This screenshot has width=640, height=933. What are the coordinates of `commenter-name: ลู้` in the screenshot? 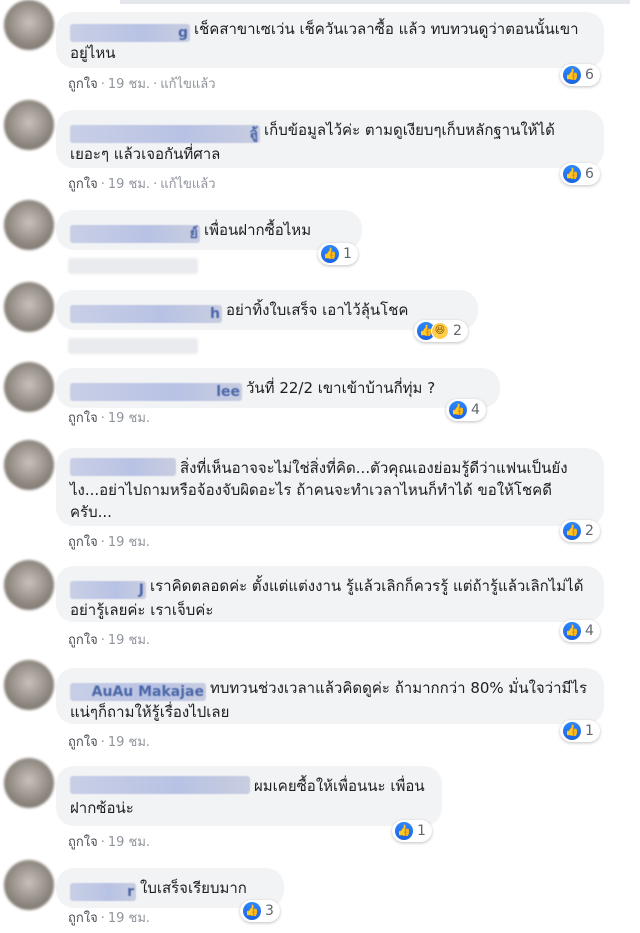 It's located at (165, 134).